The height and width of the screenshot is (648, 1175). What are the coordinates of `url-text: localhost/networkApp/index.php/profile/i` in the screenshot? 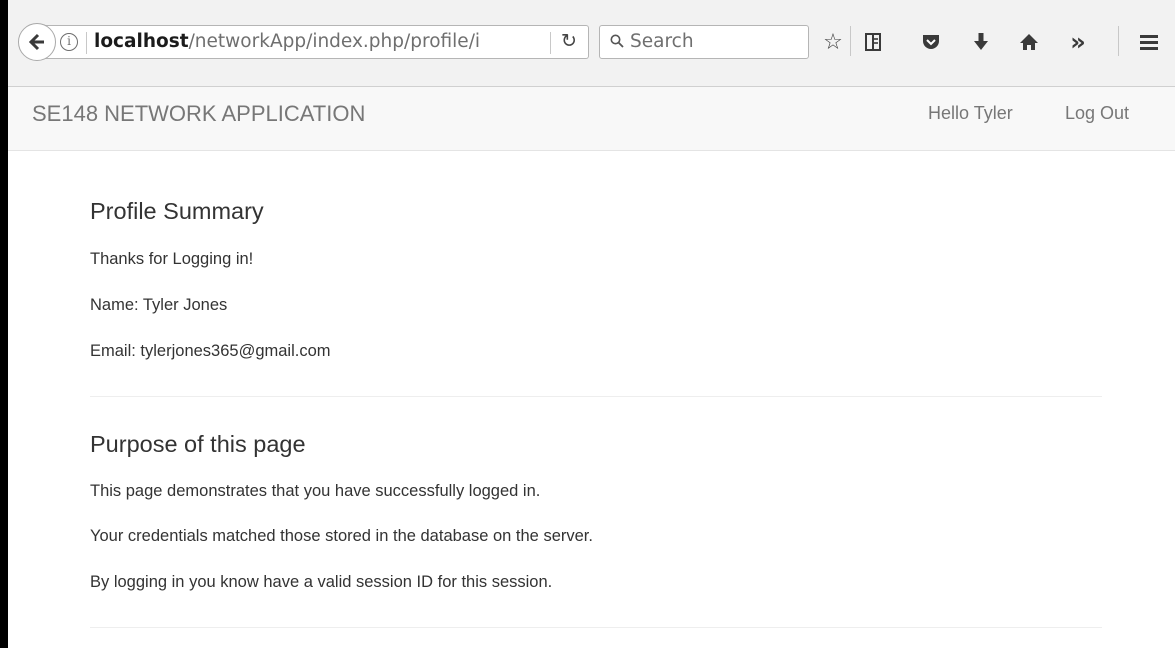 It's located at (287, 41).